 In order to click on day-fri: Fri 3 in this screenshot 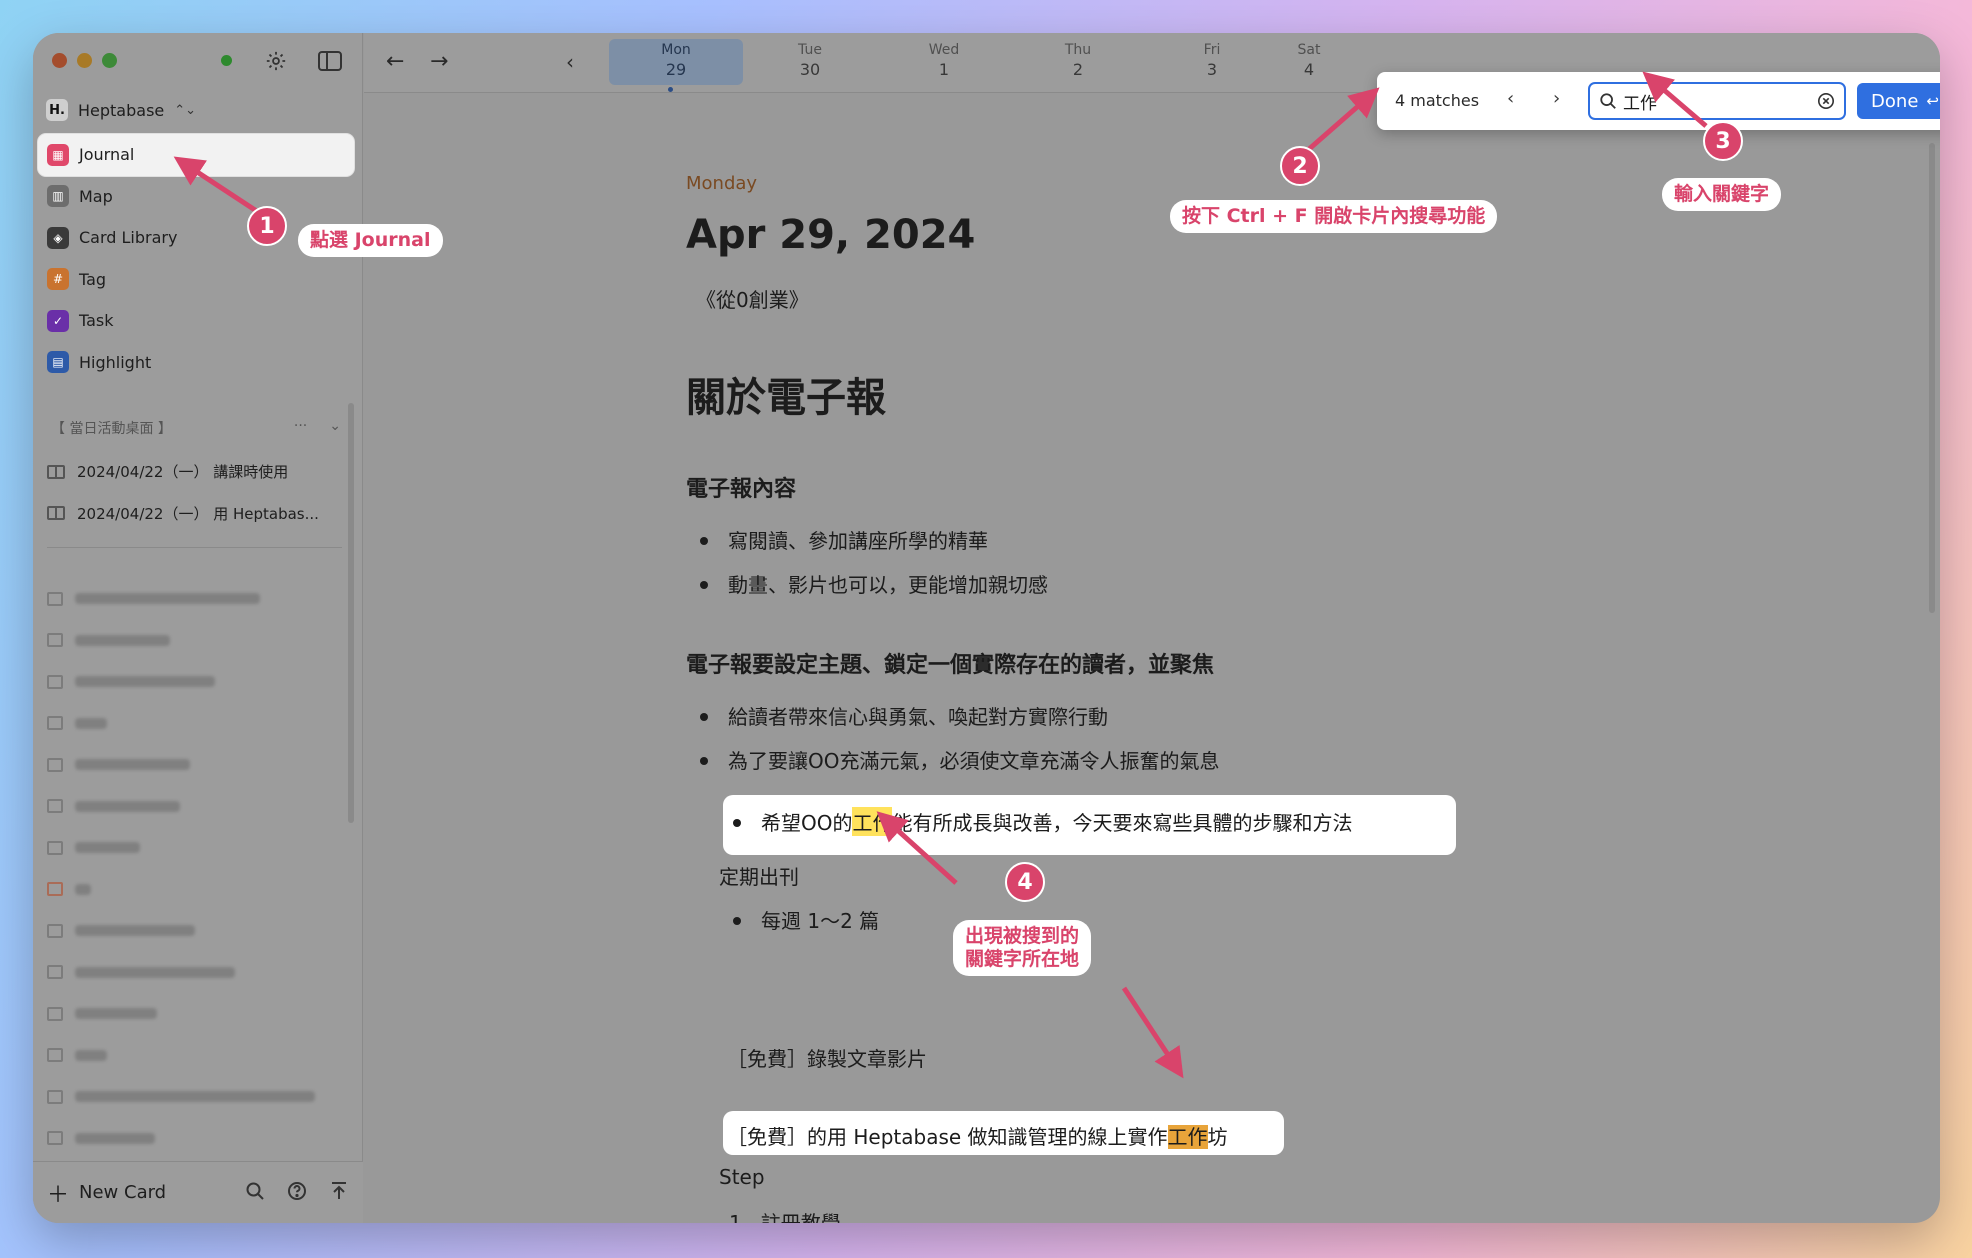, I will do `click(1212, 62)`.